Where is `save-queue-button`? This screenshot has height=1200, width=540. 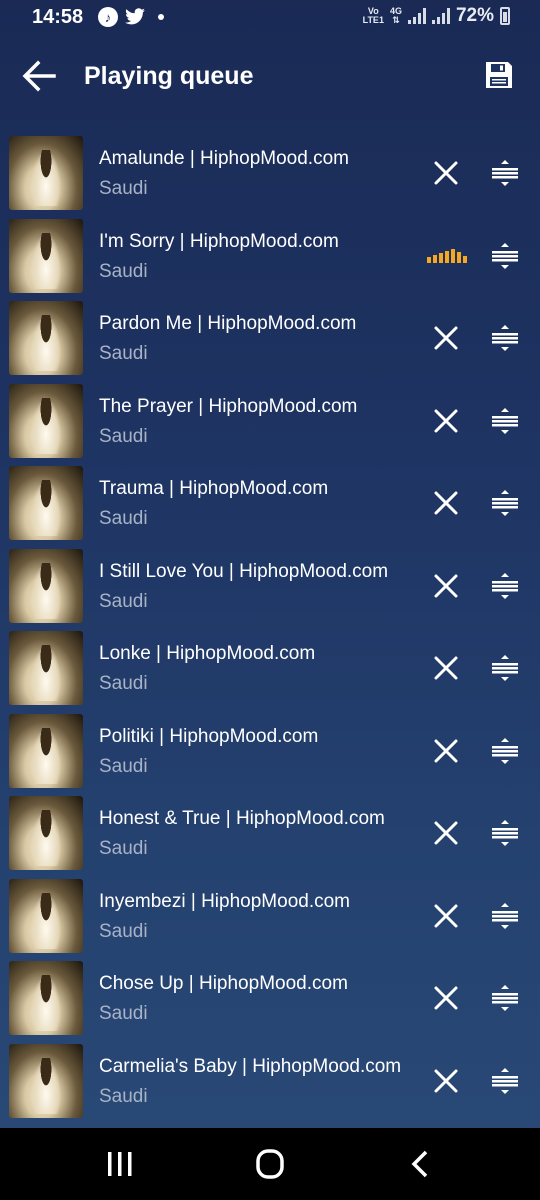
save-queue-button is located at coordinates (500, 76).